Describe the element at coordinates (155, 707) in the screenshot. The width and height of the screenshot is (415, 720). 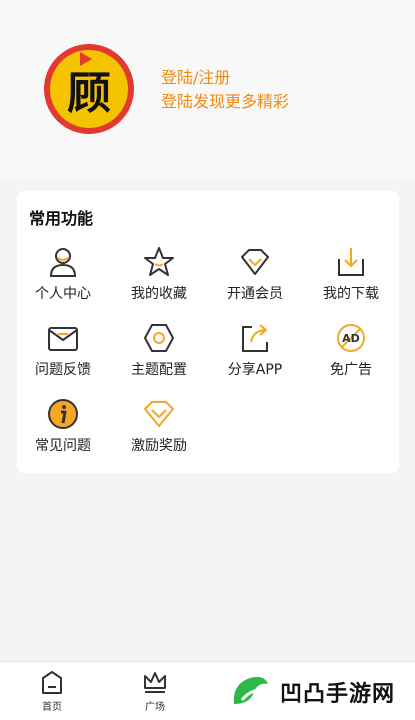
I see `tab-label: 广场` at that location.